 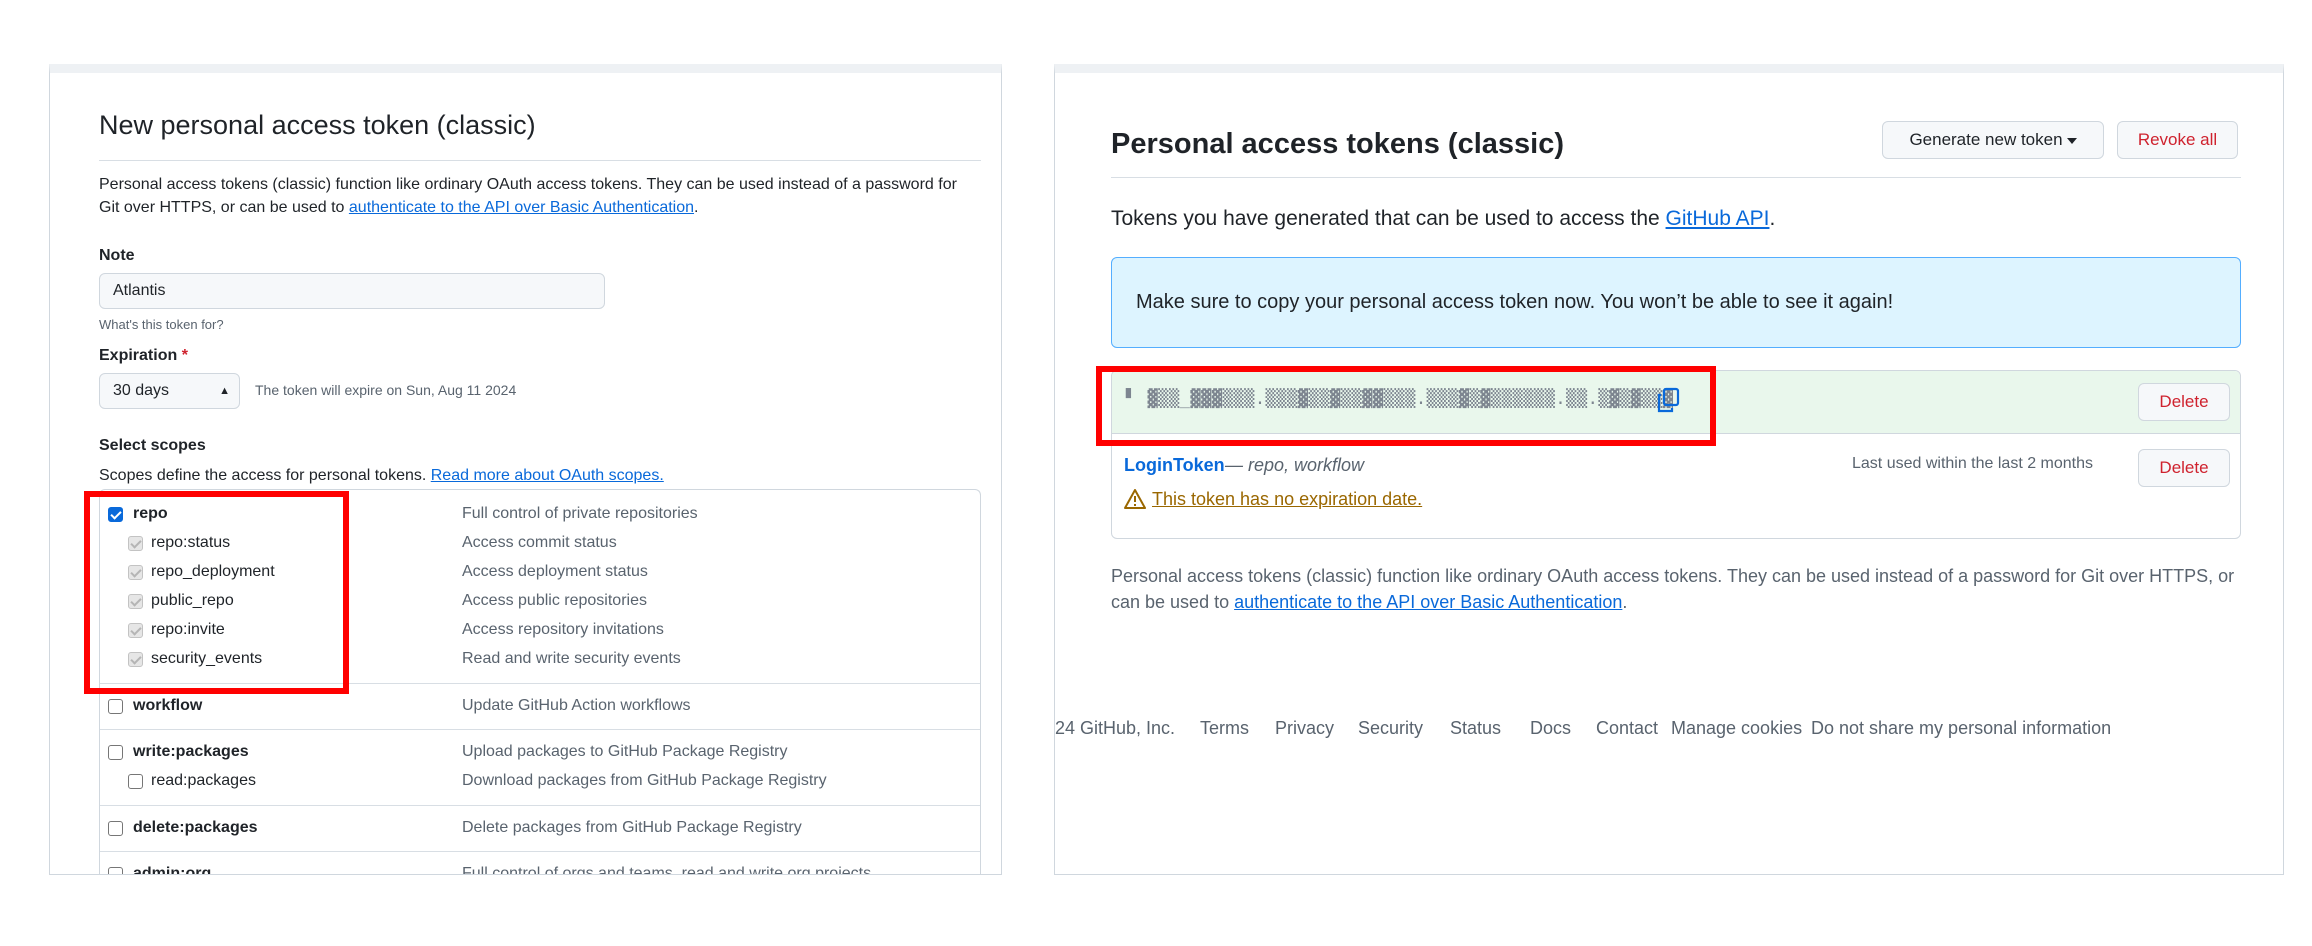 What do you see at coordinates (1406, 406) in the screenshot?
I see `new-token-highlight` at bounding box center [1406, 406].